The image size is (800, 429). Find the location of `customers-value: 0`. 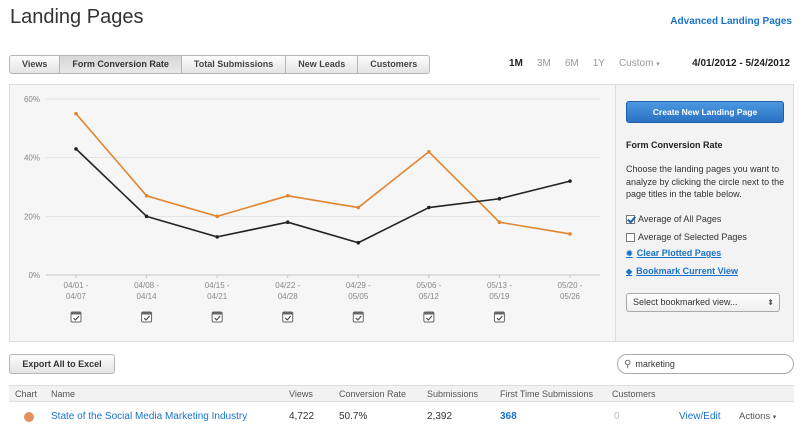

customers-value: 0 is located at coordinates (617, 416).